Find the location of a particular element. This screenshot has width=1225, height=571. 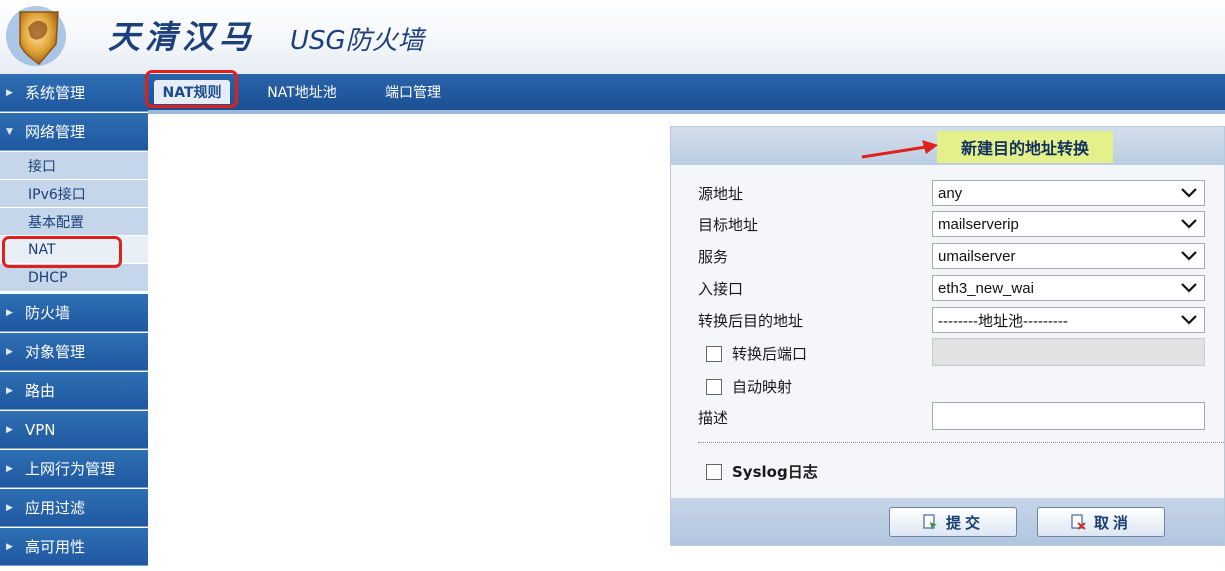

dest-select: mailserverip is located at coordinates (1068, 224).